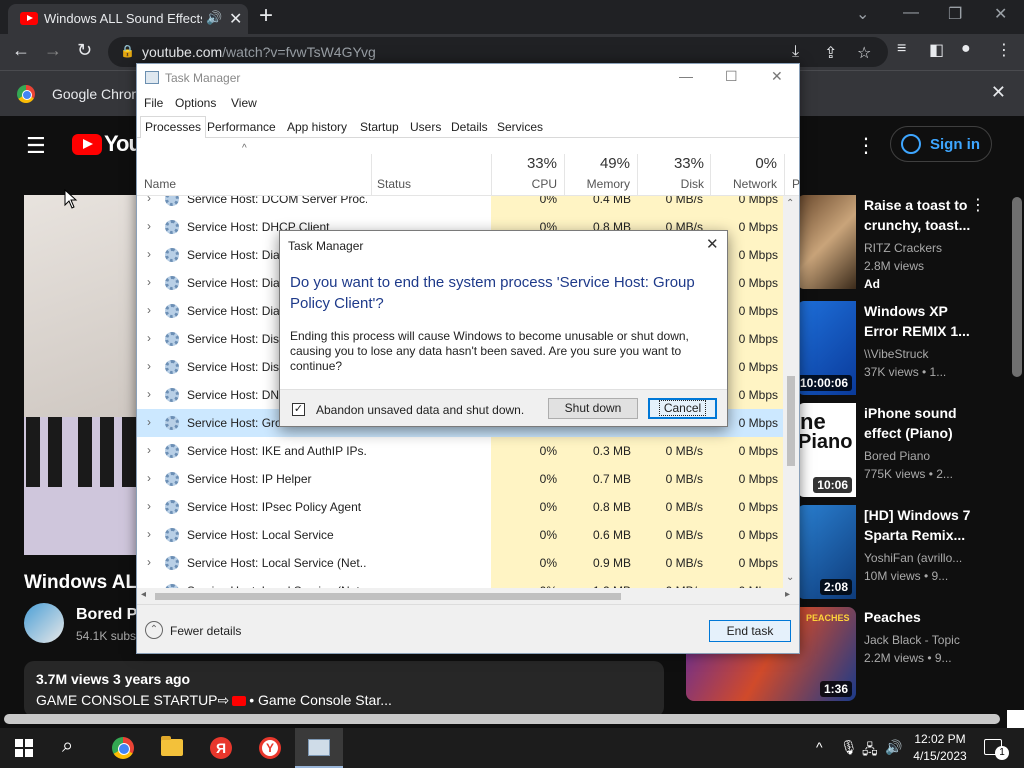 The width and height of the screenshot is (1024, 768). What do you see at coordinates (919, 617) in the screenshot?
I see `recommendation-title: Peaches` at bounding box center [919, 617].